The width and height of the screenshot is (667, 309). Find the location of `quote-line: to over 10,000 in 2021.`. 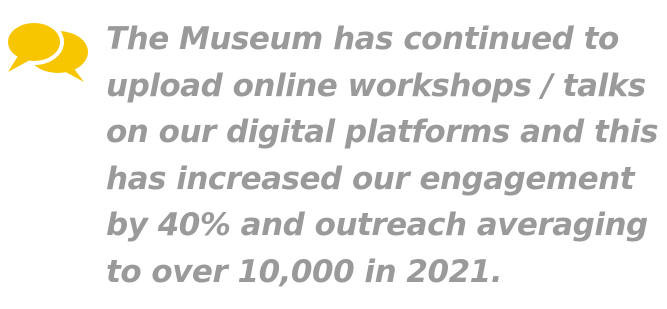

quote-line: to over 10,000 in 2021. is located at coordinates (304, 271).